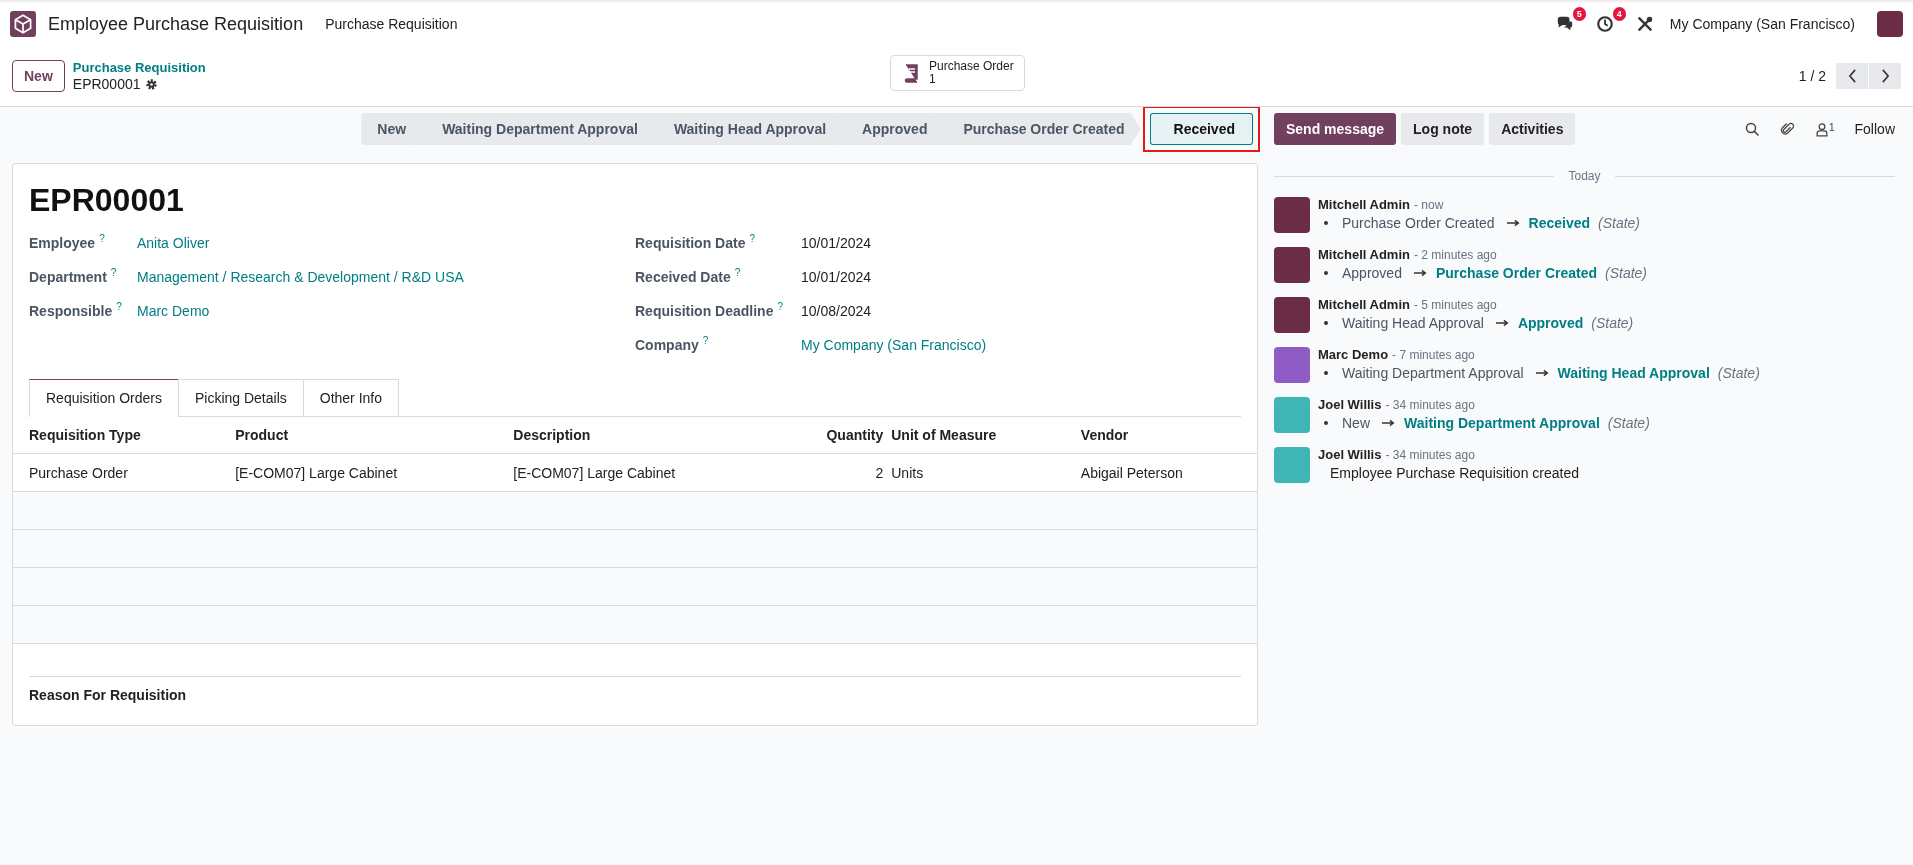 The image size is (1913, 865). What do you see at coordinates (1821, 129) in the screenshot?
I see `person-icon` at bounding box center [1821, 129].